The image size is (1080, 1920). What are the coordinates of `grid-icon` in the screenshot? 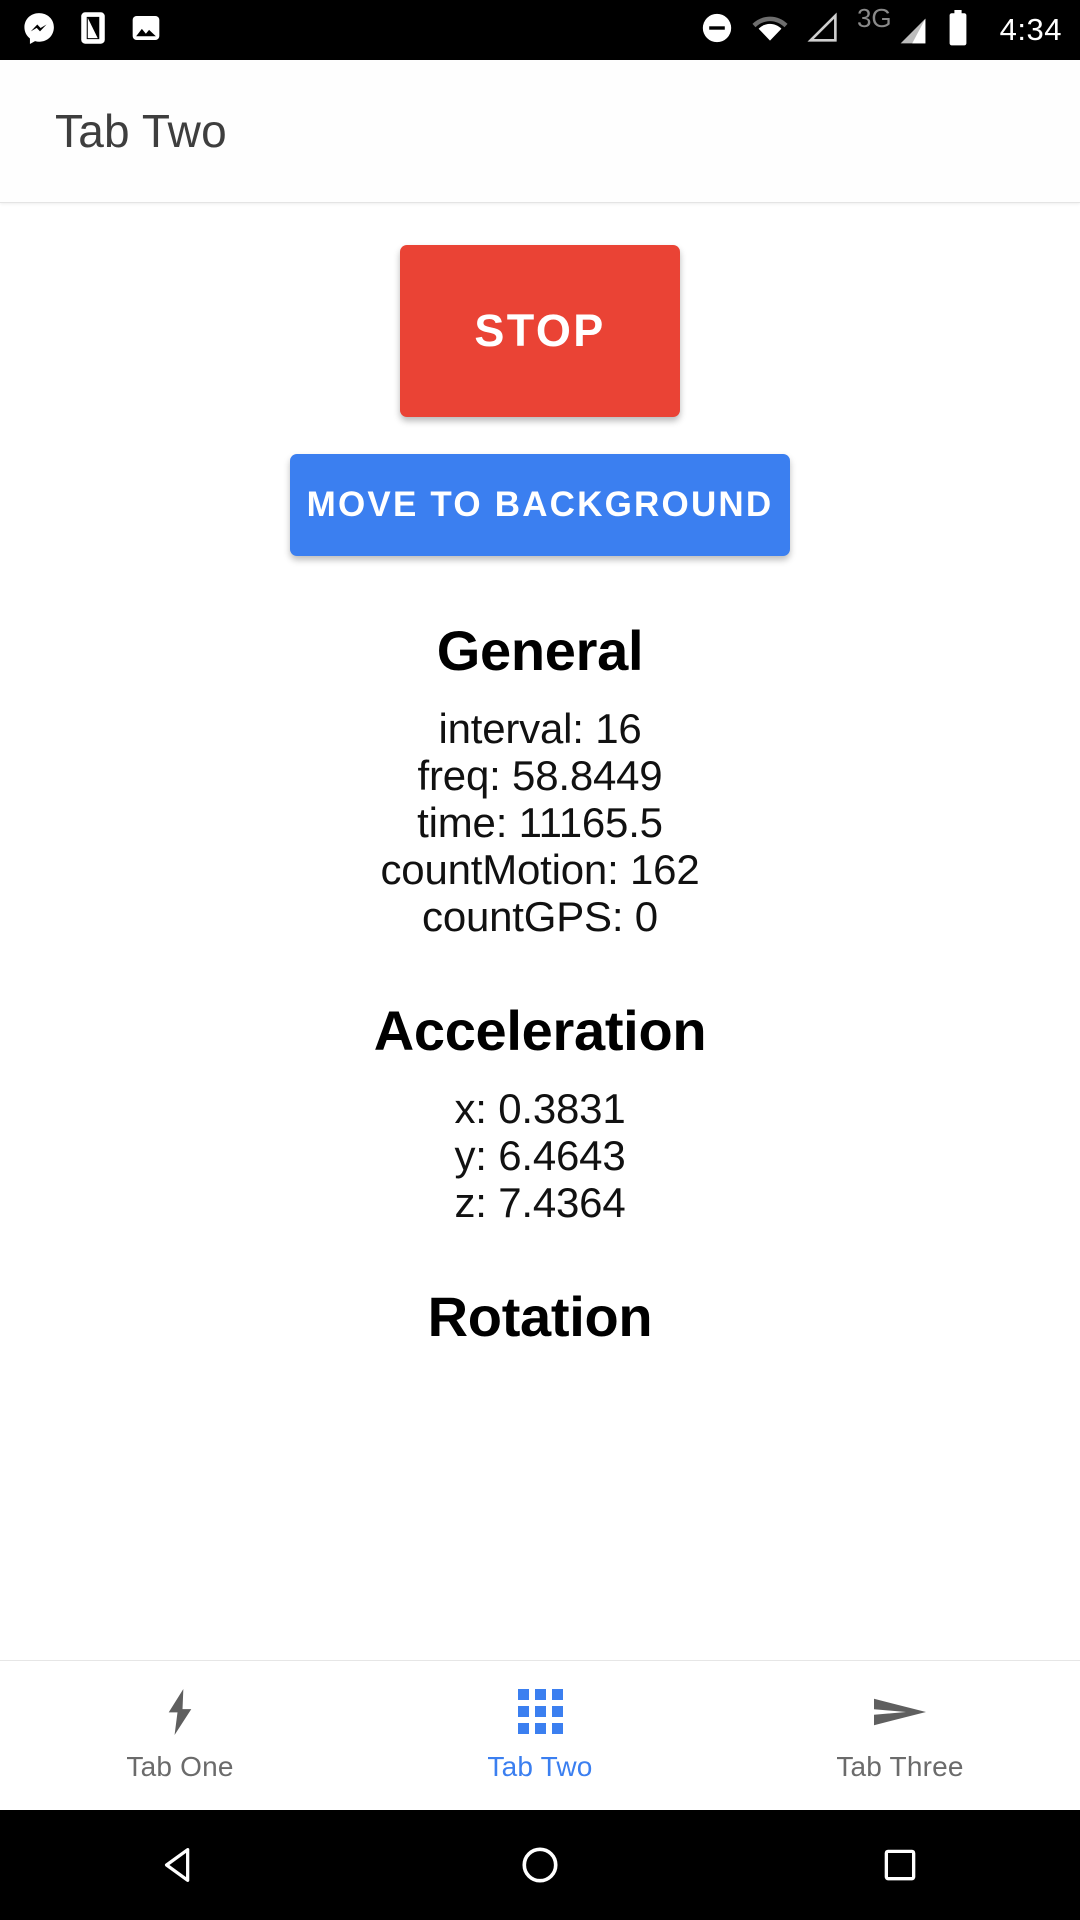 It's located at (540, 1712).